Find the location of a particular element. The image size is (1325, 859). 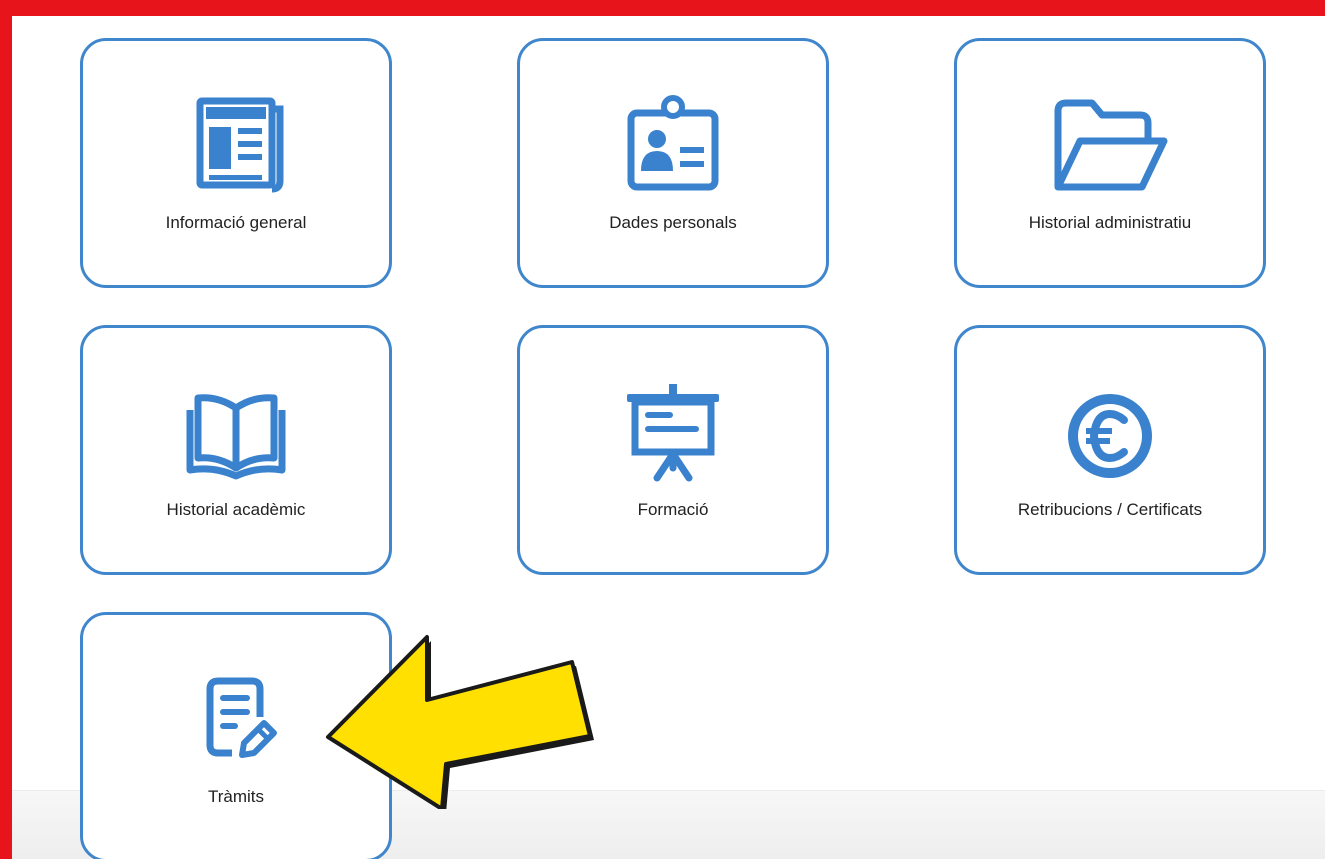

tile-historial-administratiu: Historial administratiu is located at coordinates (1110, 163).